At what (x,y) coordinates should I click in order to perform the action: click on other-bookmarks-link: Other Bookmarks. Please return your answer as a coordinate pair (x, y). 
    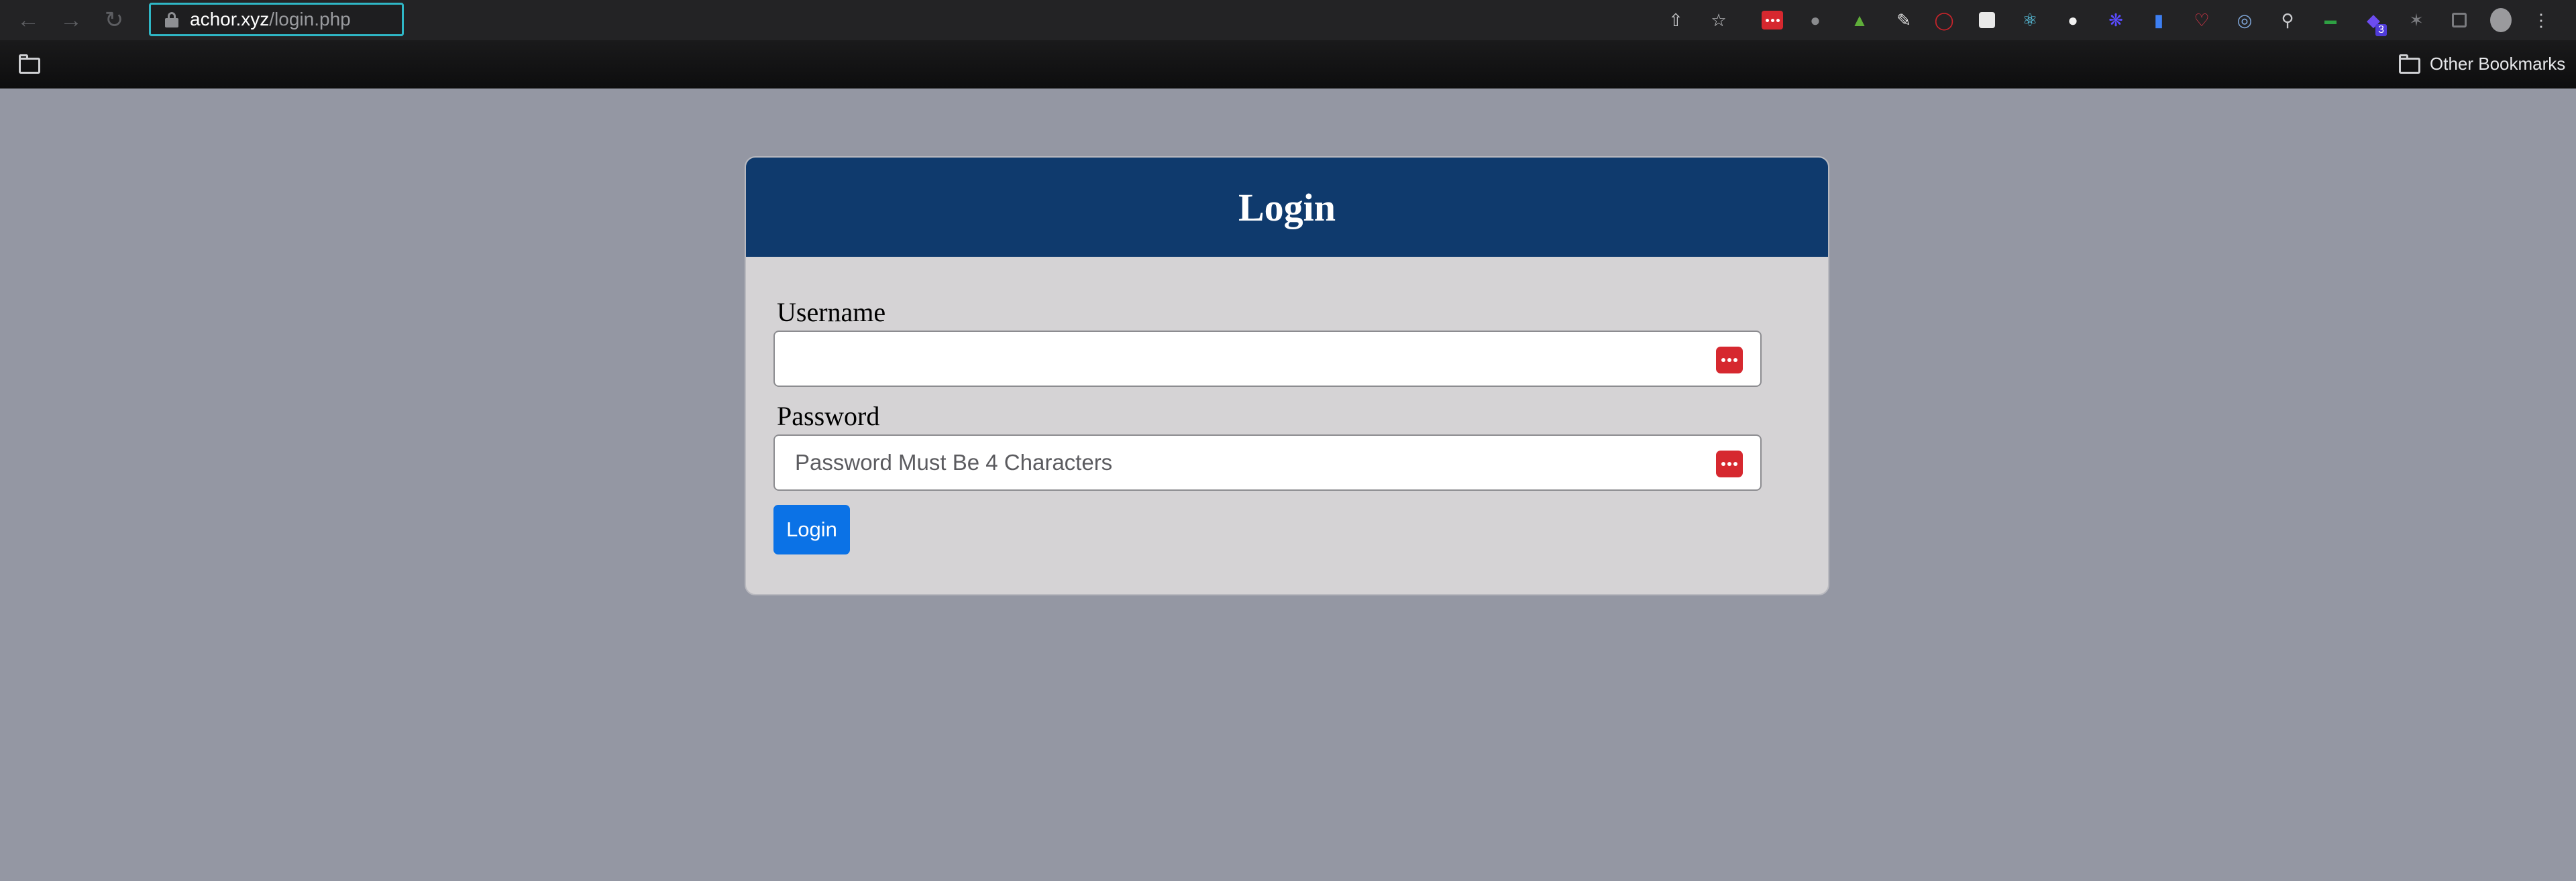
    Looking at the image, I should click on (2497, 64).